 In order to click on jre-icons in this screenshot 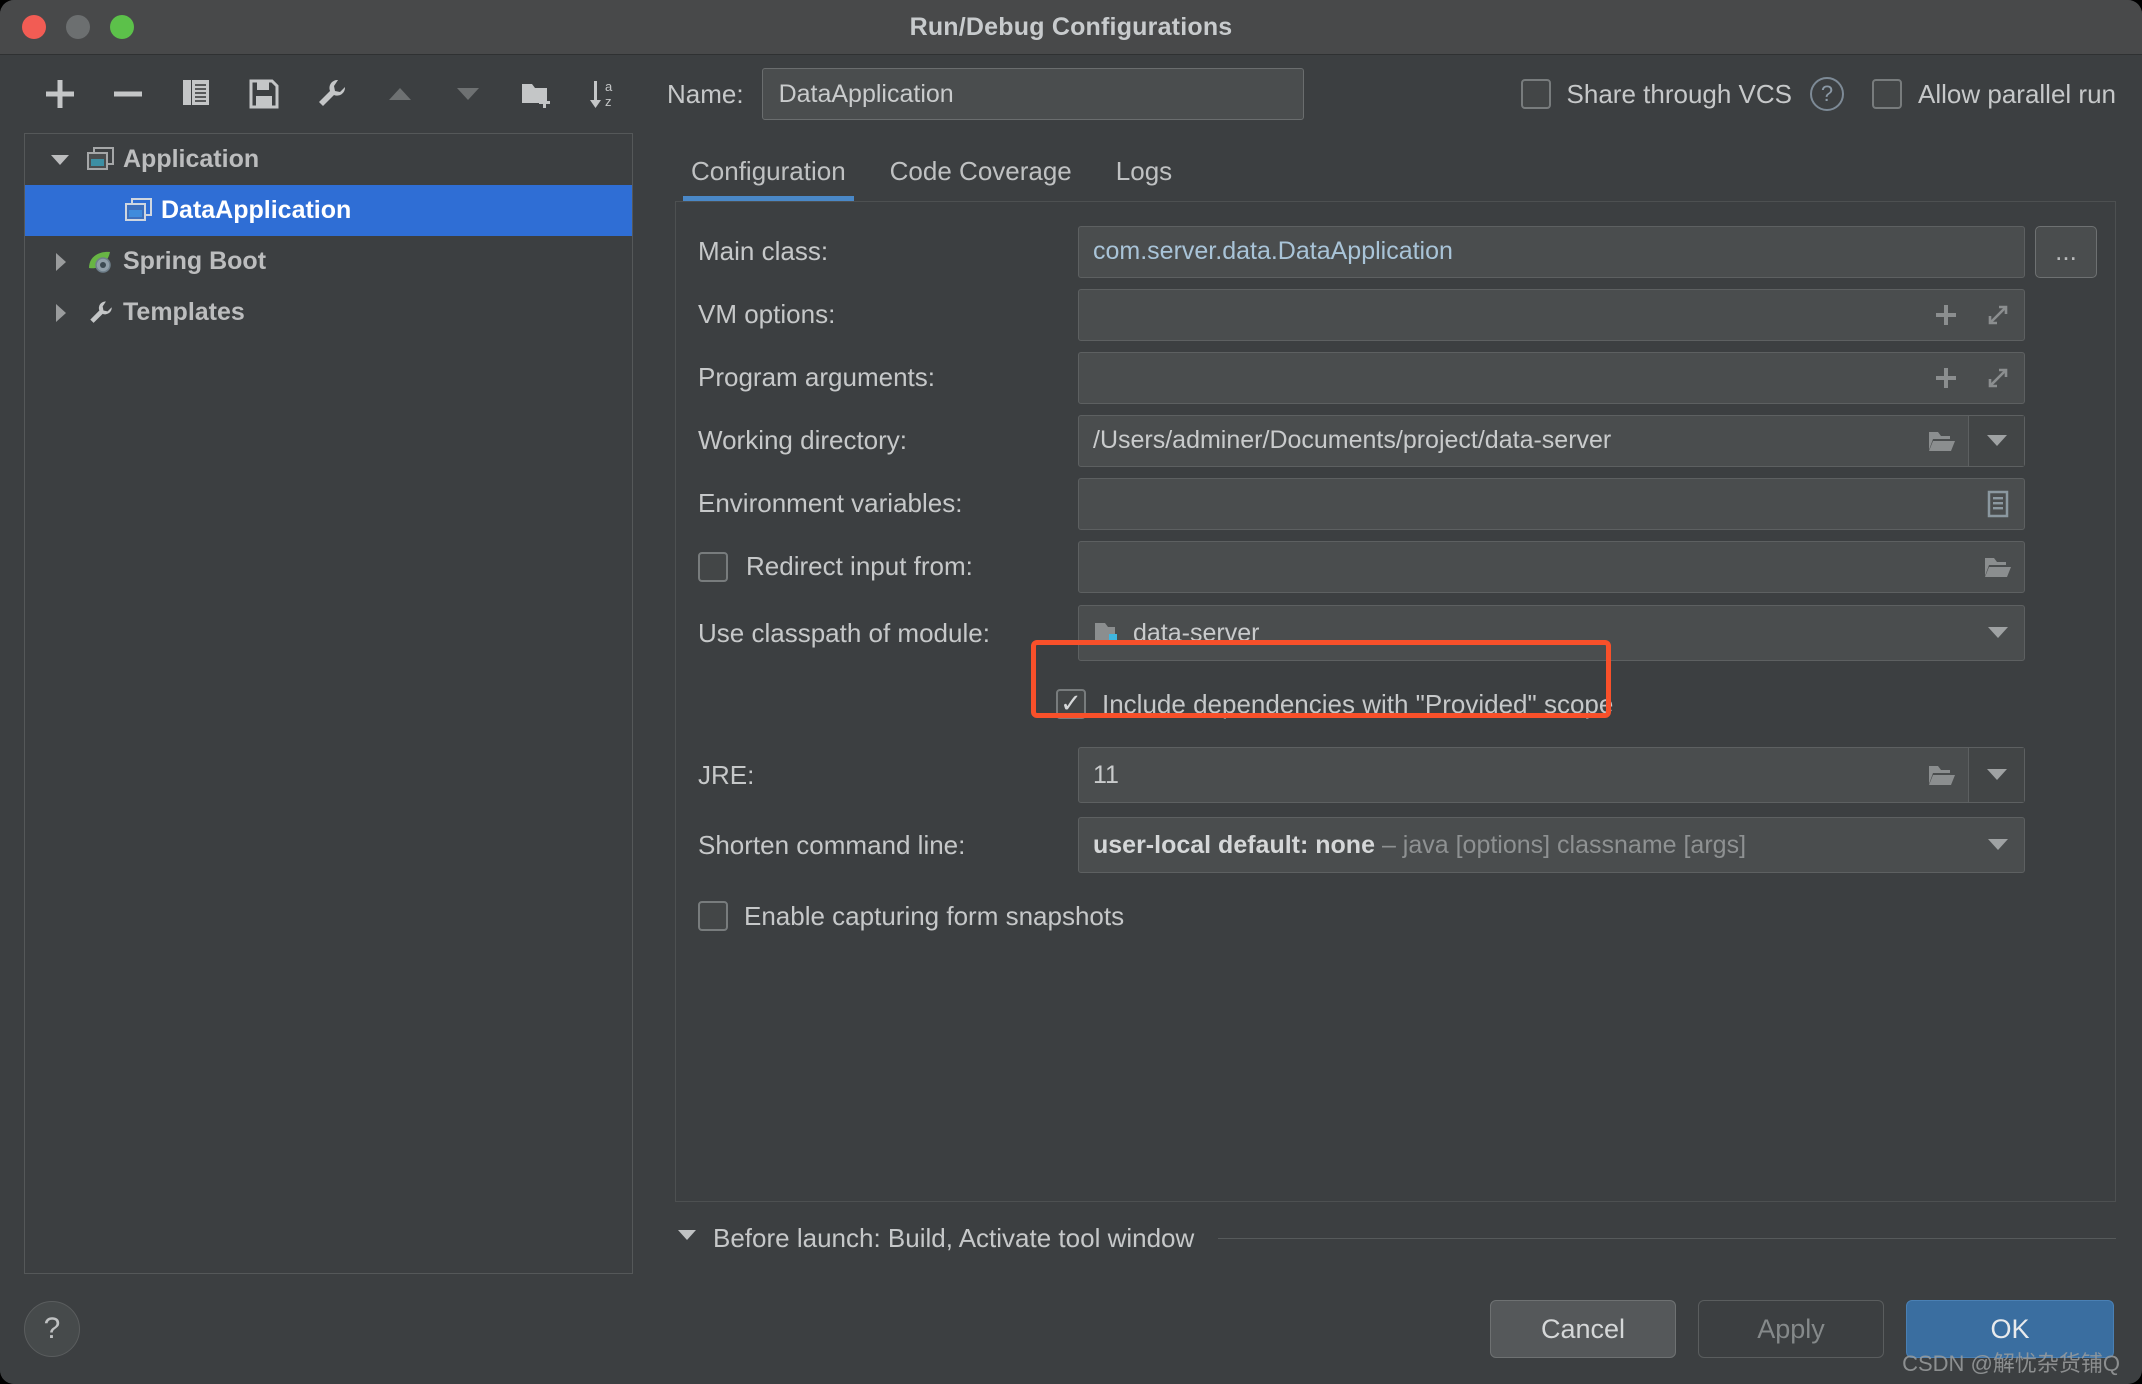, I will do `click(1970, 775)`.